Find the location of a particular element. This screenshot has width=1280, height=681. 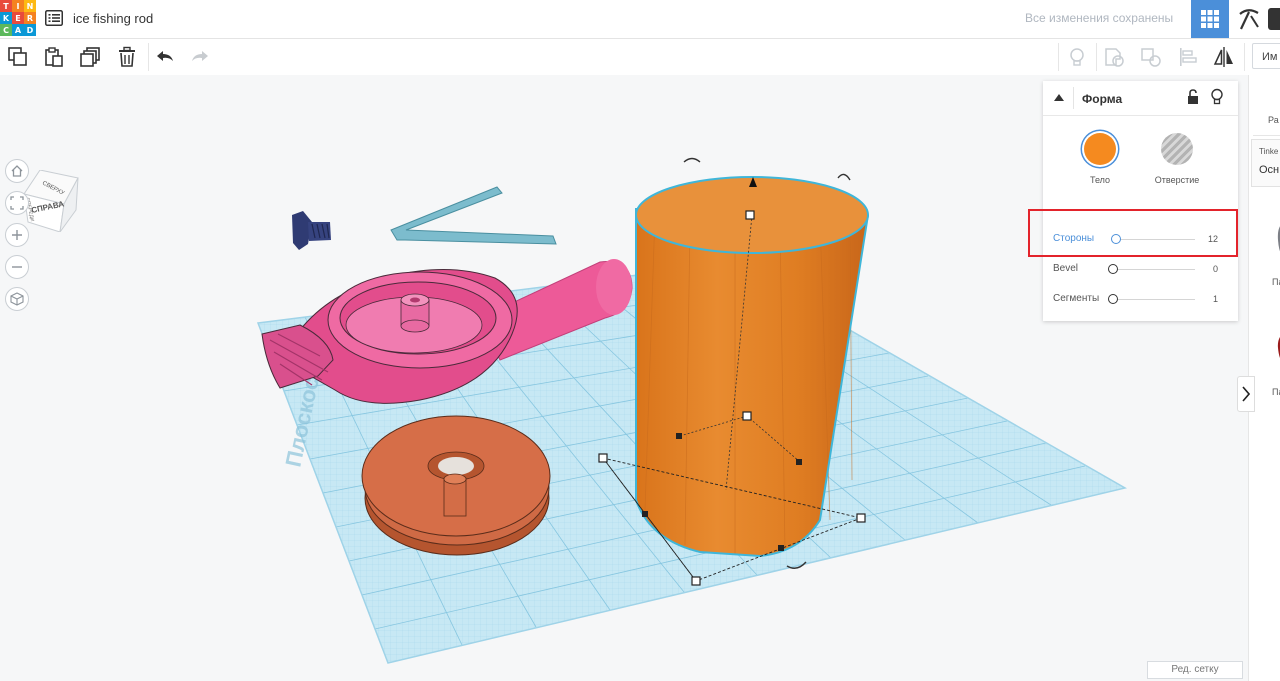

collapse-panel-button is located at coordinates (1246, 394).